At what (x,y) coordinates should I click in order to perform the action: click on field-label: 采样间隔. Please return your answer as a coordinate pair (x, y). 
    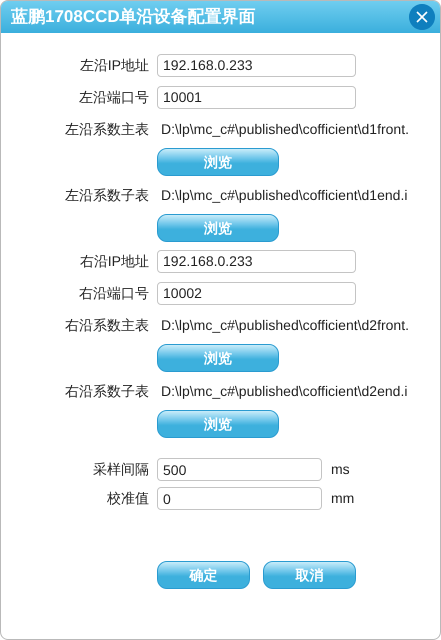
    Looking at the image, I should click on (121, 469).